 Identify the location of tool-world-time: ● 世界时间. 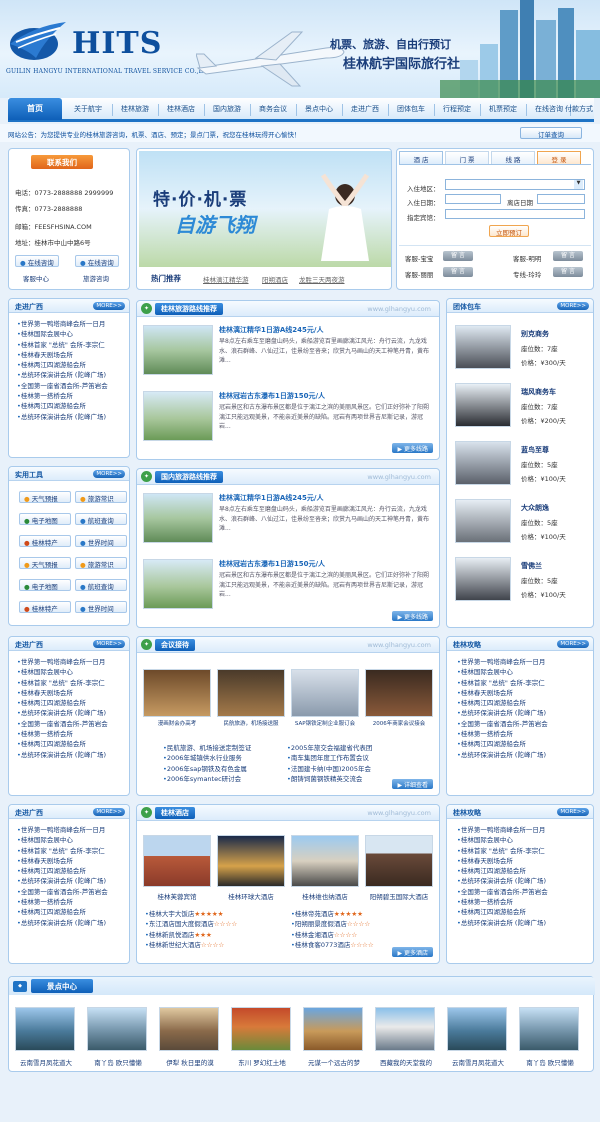
(101, 607).